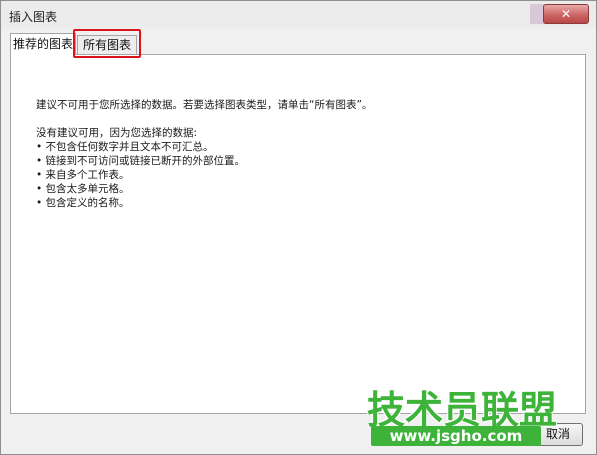  I want to click on close-icon: ✕, so click(566, 14).